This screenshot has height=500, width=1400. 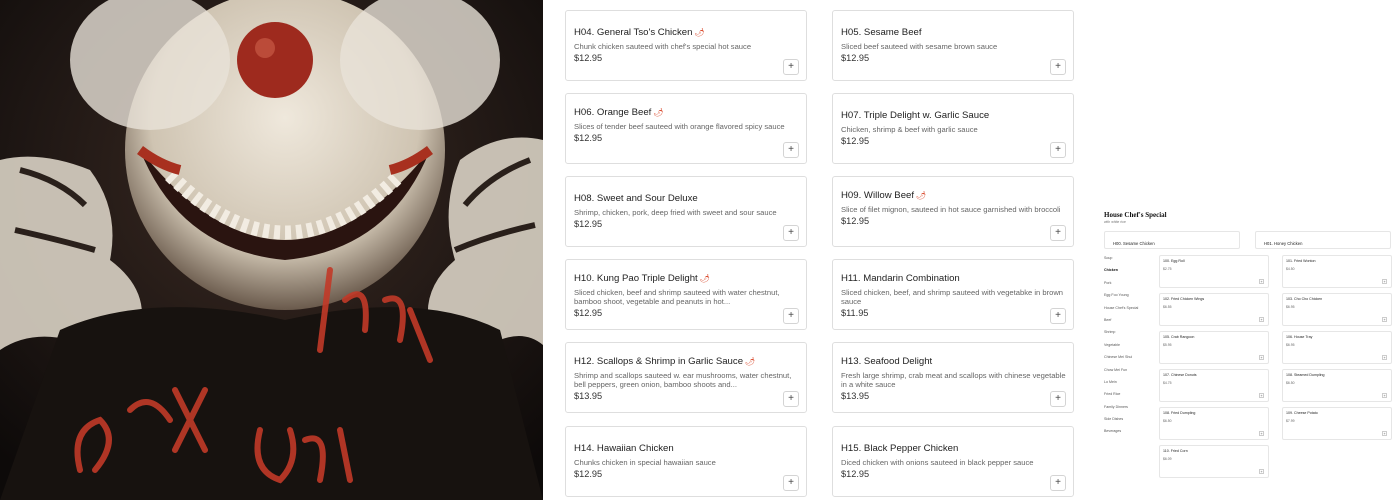 I want to click on mini-item-card: 106. House Tray $6.95 +, so click(x=1337, y=347).